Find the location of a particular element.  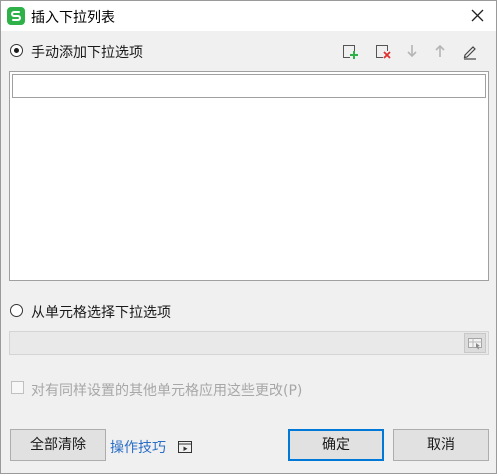

edit-icon is located at coordinates (469, 53).